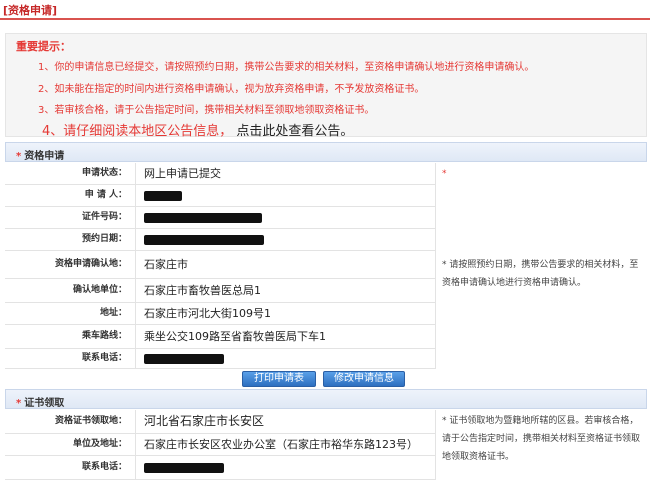 This screenshot has height=487, width=650. Describe the element at coordinates (540, 274) in the screenshot. I see `apply-note-text: * 请按照预约日期，携带公告要求的相关材料，至资格申请确认地进行资格申请确认。` at that location.